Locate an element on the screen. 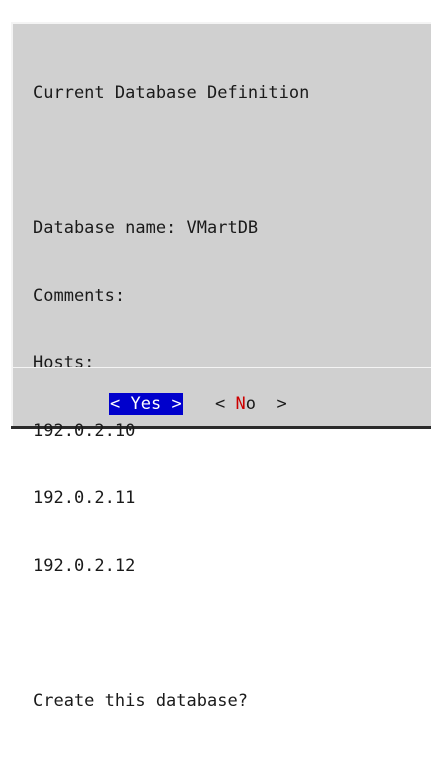  no-open-bracket: < is located at coordinates (225, 404).